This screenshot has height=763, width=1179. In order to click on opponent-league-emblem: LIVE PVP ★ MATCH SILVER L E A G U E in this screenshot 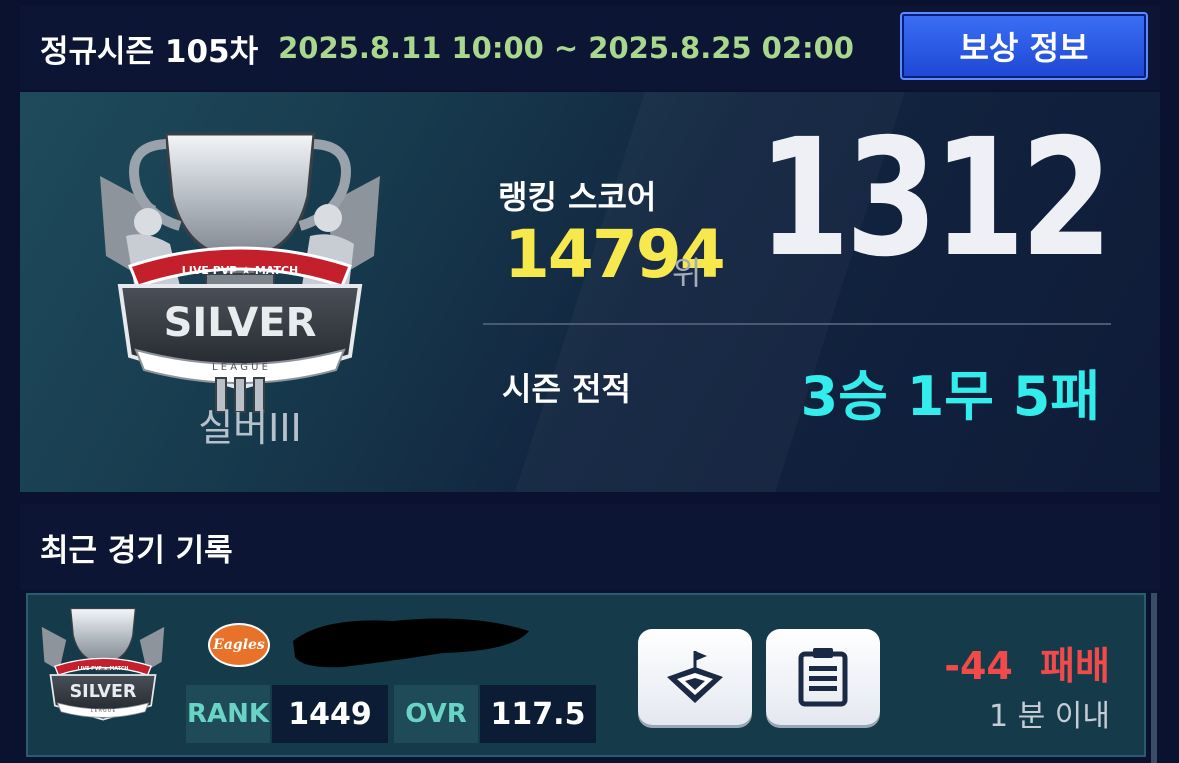, I will do `click(103, 664)`.